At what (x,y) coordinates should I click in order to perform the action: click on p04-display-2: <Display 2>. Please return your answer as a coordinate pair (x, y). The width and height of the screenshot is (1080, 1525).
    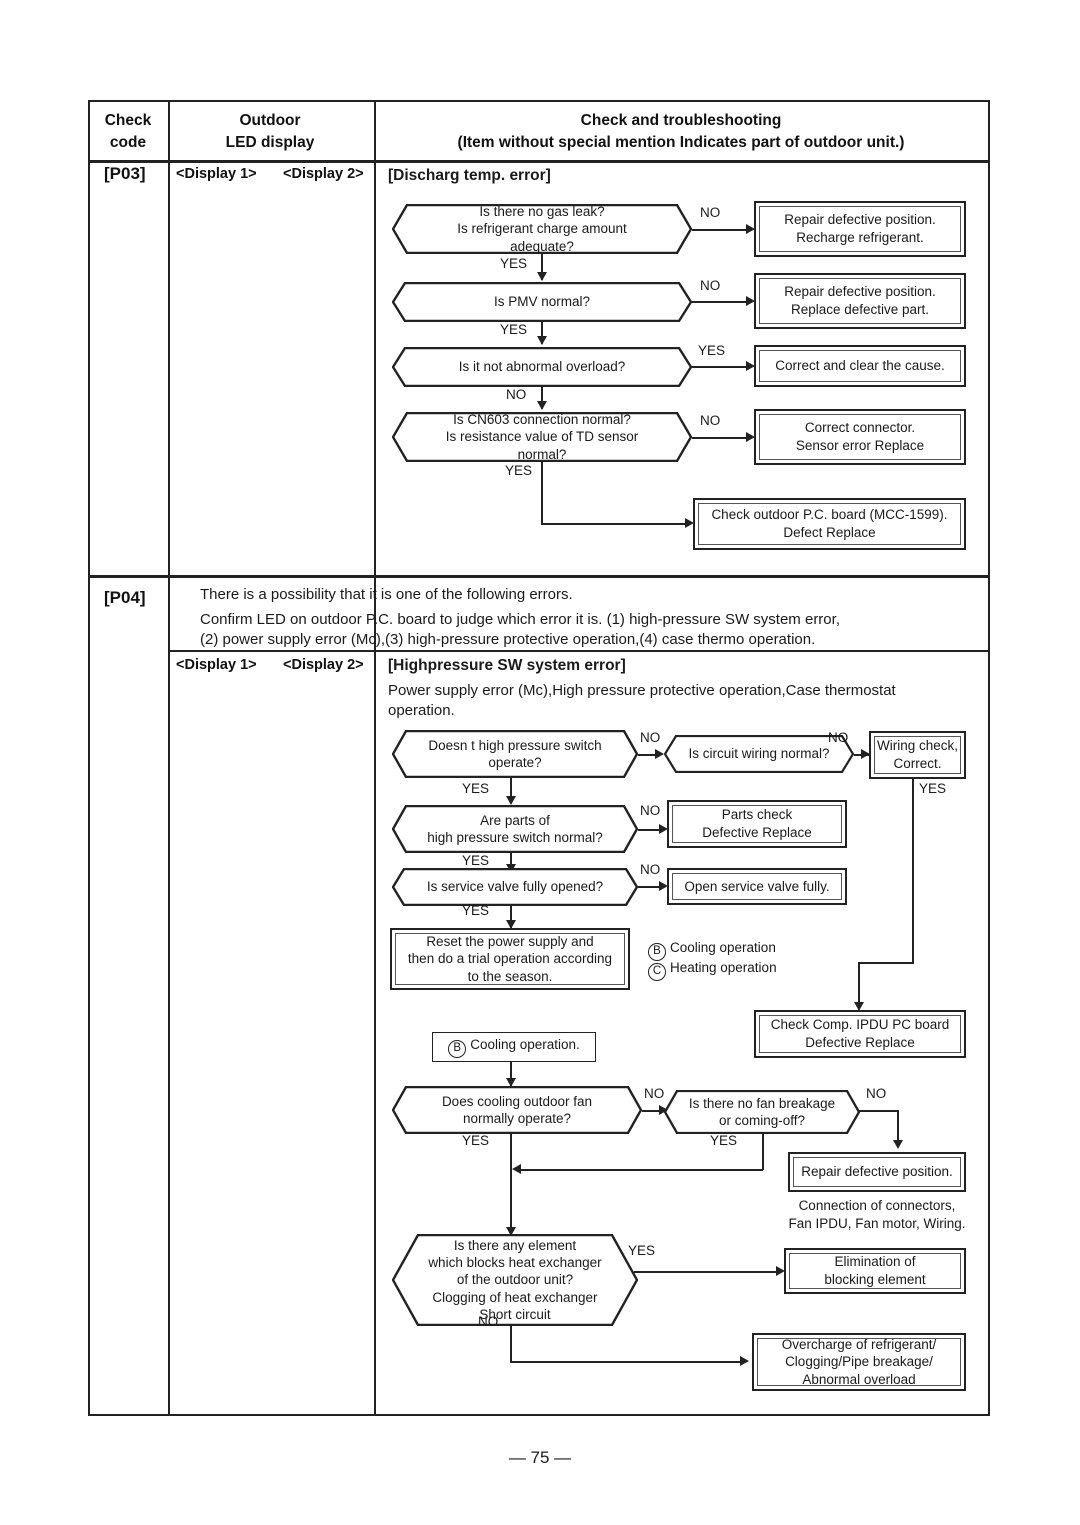
    Looking at the image, I should click on (323, 665).